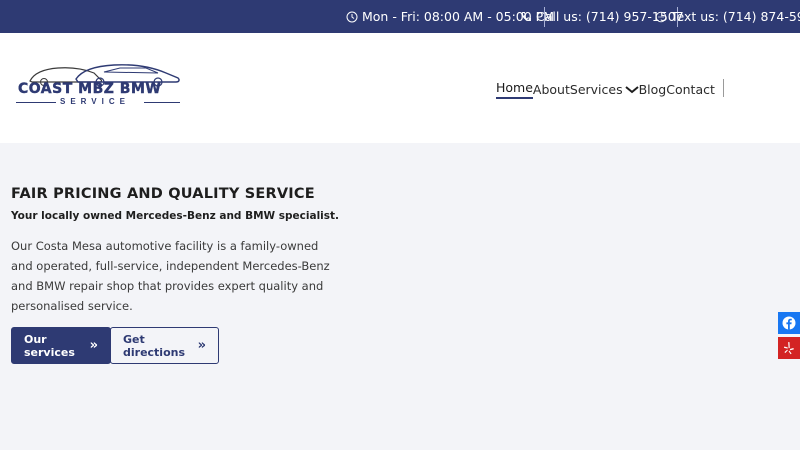  Describe the element at coordinates (551, 89) in the screenshot. I see `nav-about: About` at that location.